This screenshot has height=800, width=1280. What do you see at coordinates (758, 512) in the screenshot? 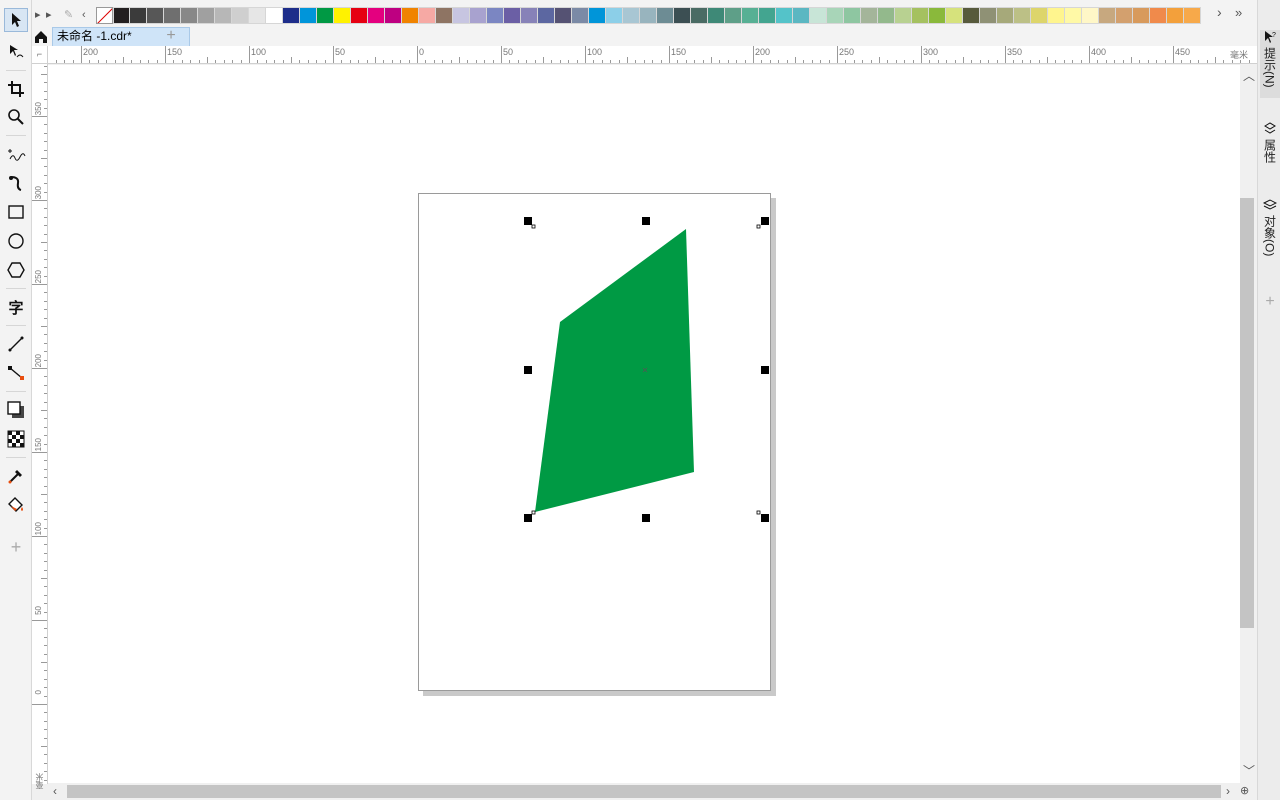
I see `node-bottom-right` at bounding box center [758, 512].